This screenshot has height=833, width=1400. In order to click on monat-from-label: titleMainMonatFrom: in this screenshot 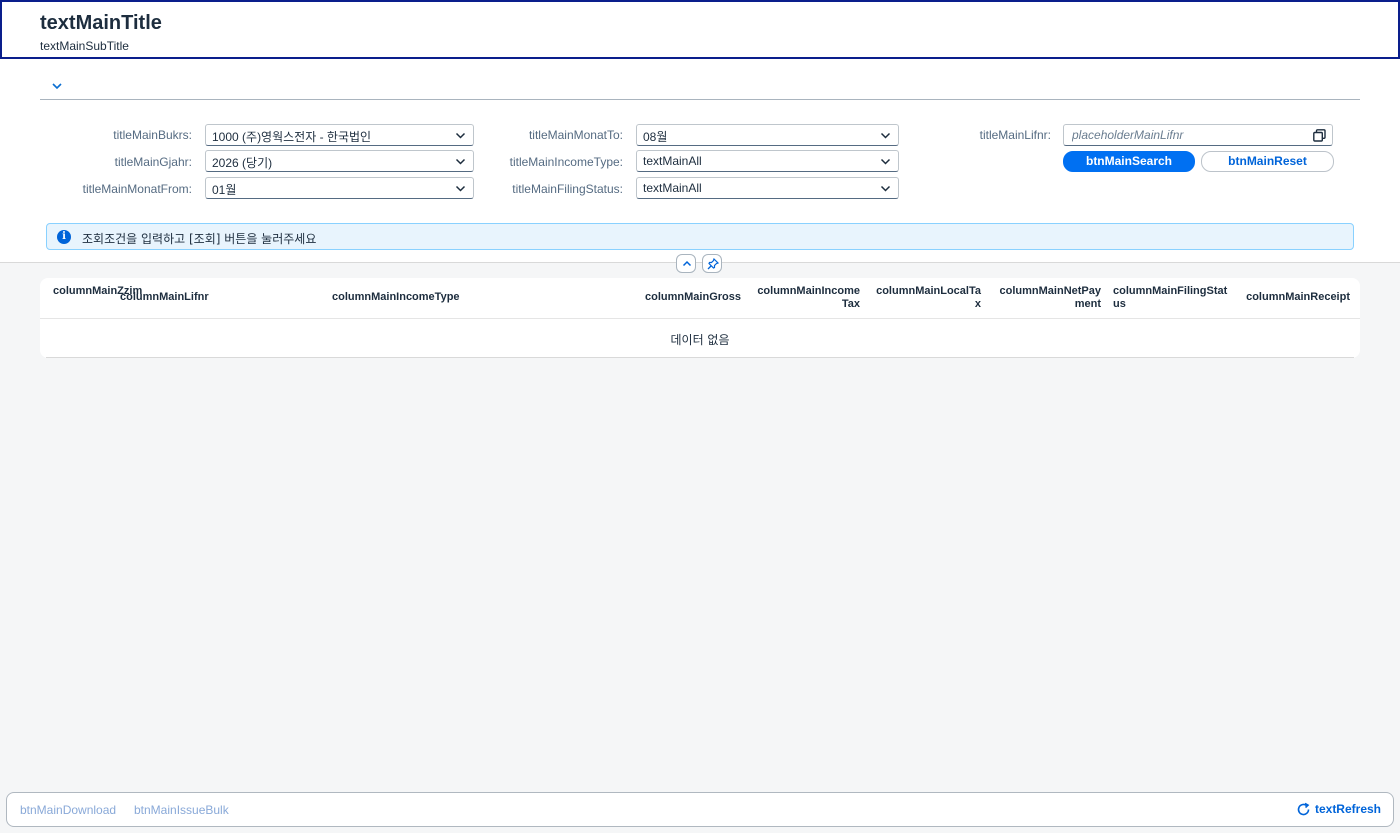, I will do `click(137, 189)`.